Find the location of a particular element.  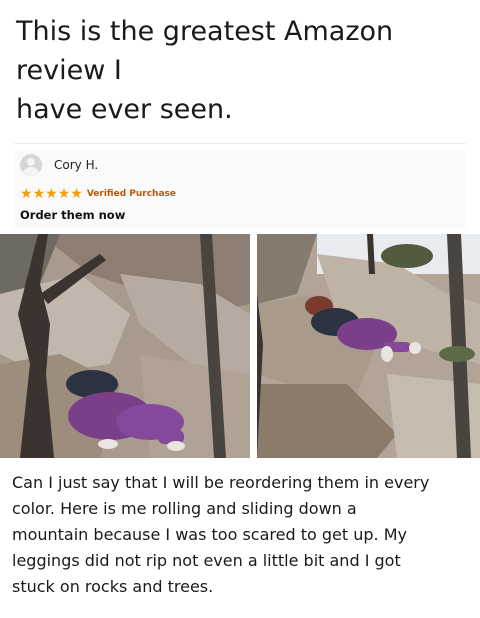

divider is located at coordinates (240, 143).